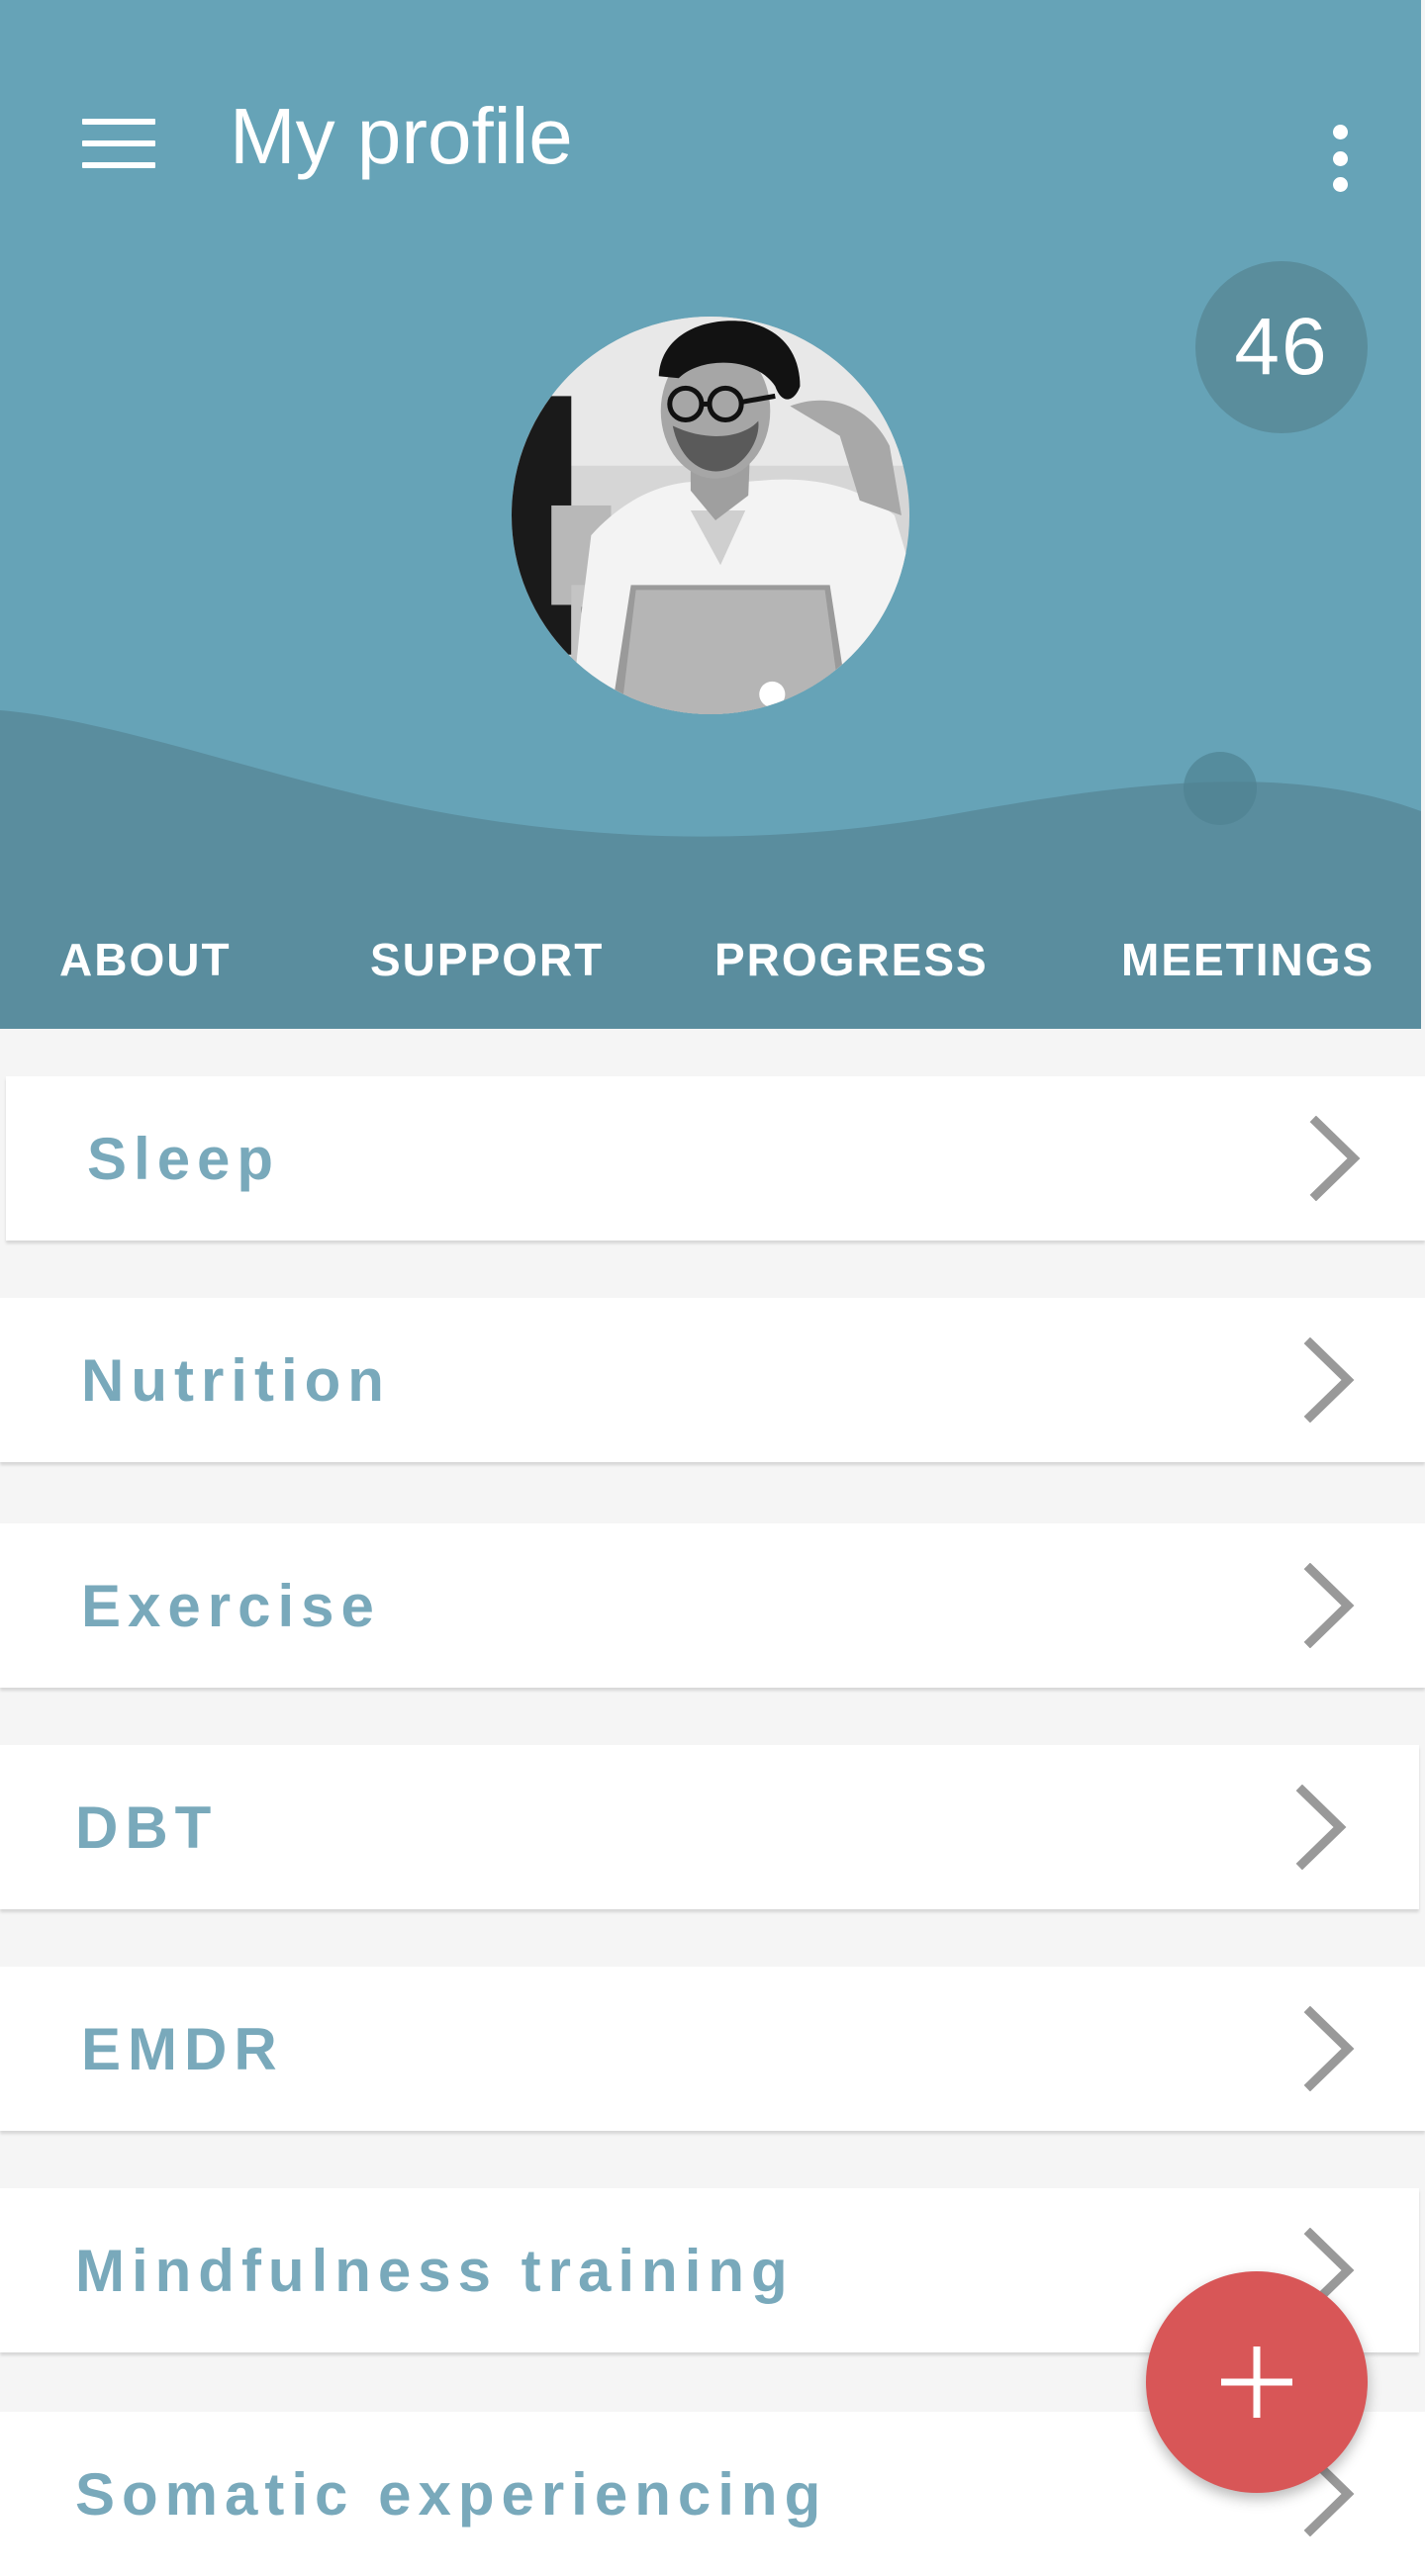  I want to click on tab-bar: ABOUT SUPPORT PROGRESS MEETINGS, so click(711, 969).